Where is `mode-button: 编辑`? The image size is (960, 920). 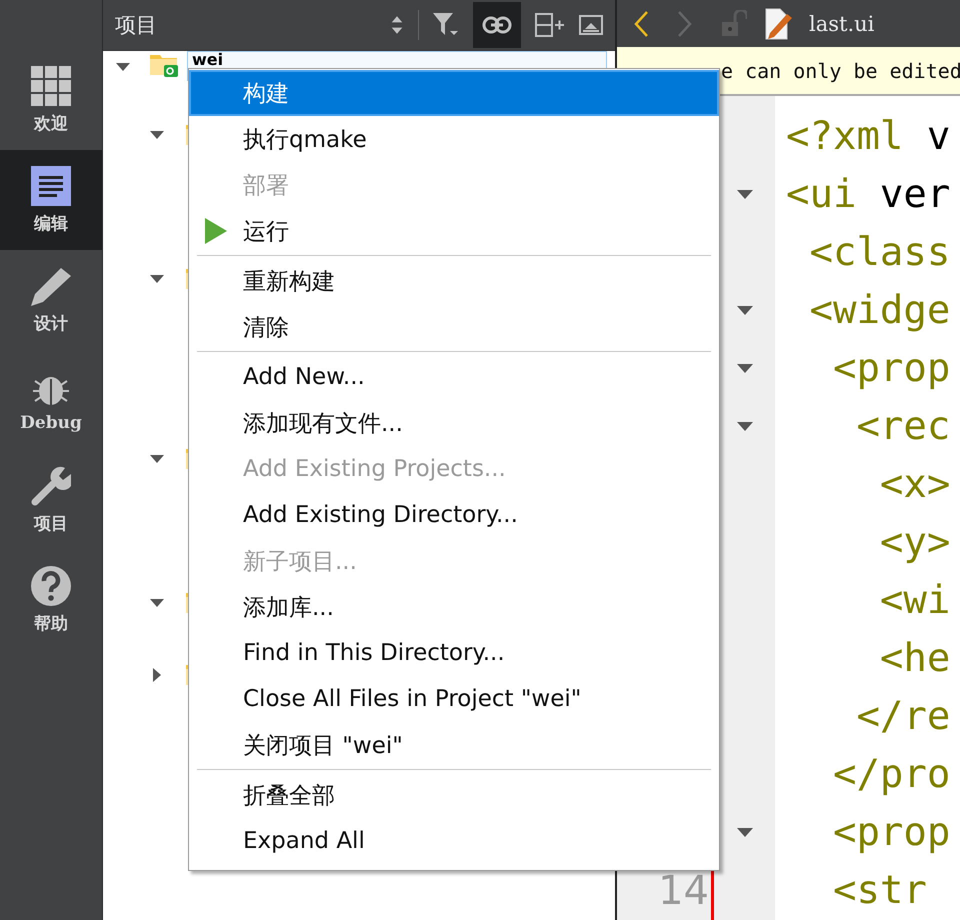
mode-button: 编辑 is located at coordinates (51, 200).